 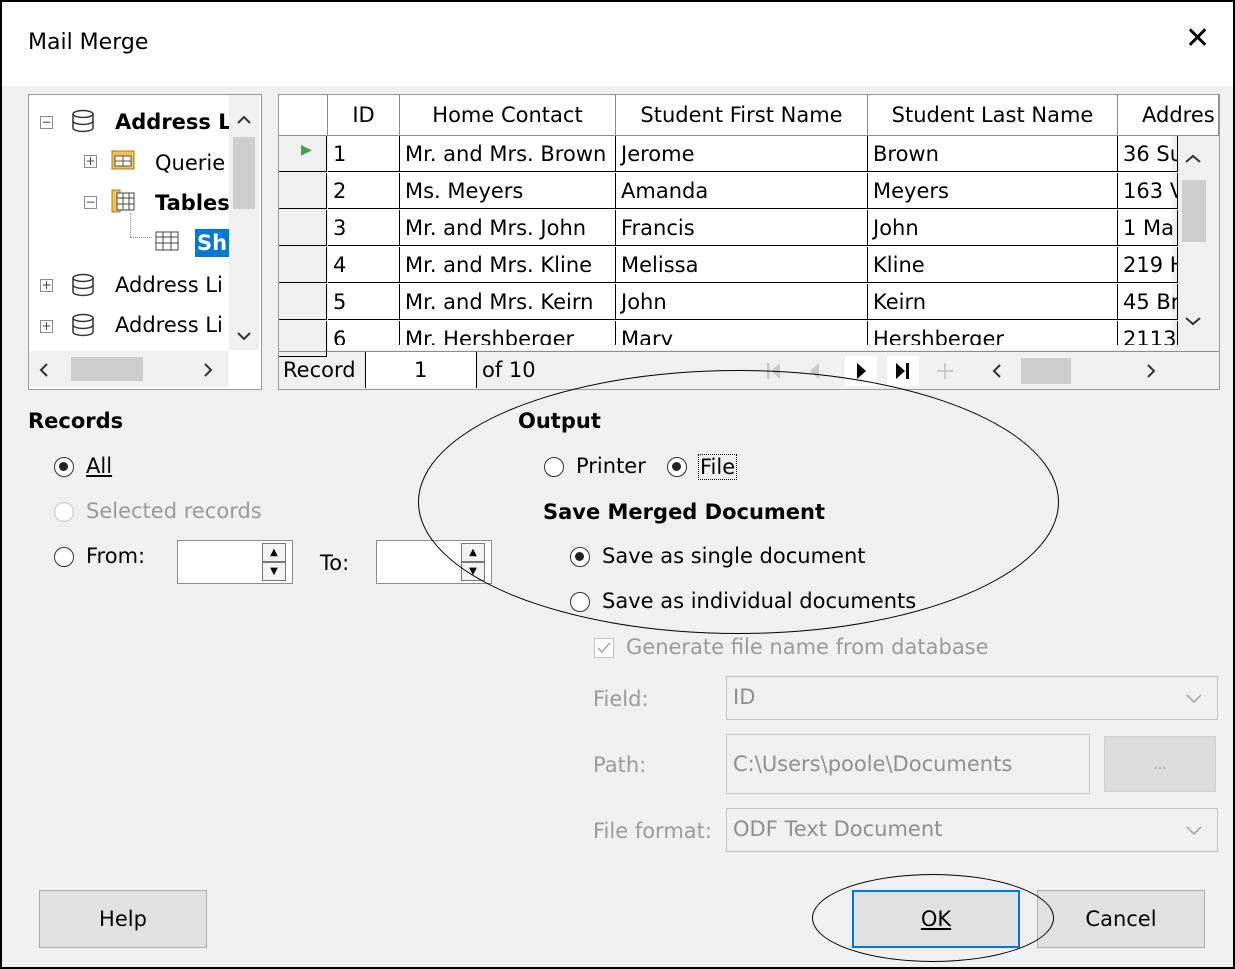 What do you see at coordinates (235, 562) in the screenshot?
I see `from-spinbox: ▲ ▼` at bounding box center [235, 562].